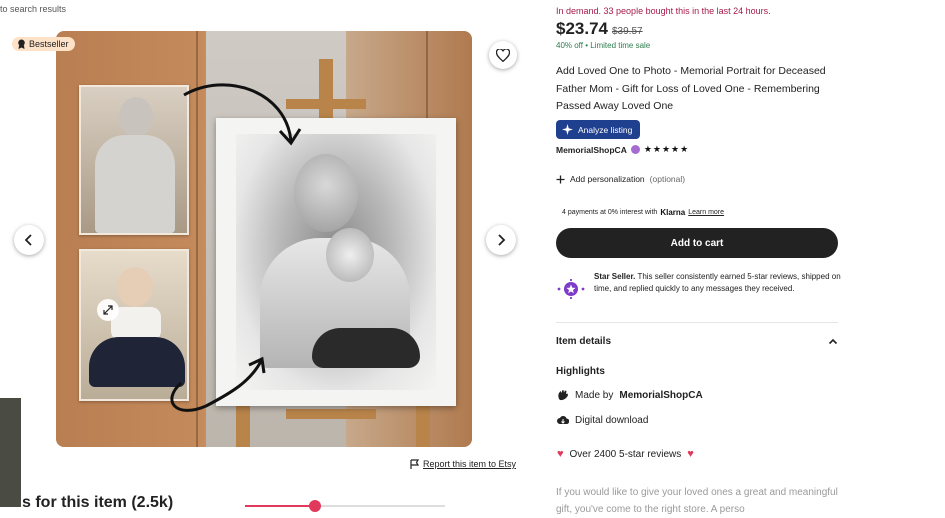  I want to click on digital-download-row: Digital download, so click(602, 420).